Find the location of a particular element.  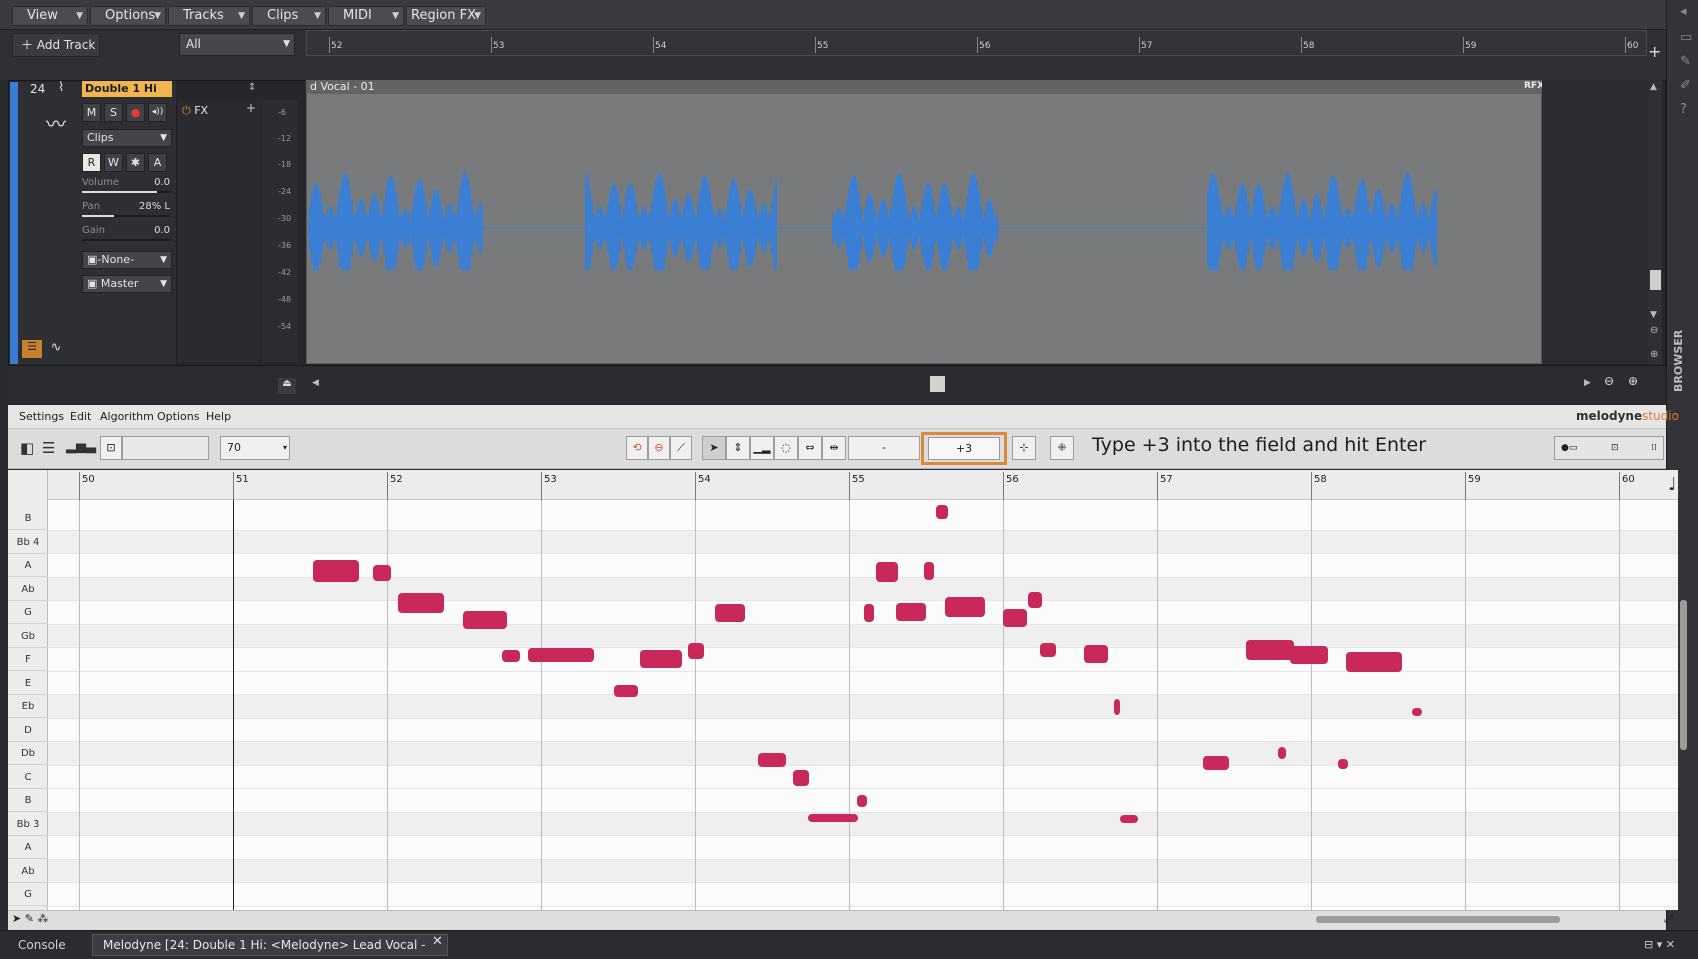

time-tool-icon: ⇔ is located at coordinates (810, 448).